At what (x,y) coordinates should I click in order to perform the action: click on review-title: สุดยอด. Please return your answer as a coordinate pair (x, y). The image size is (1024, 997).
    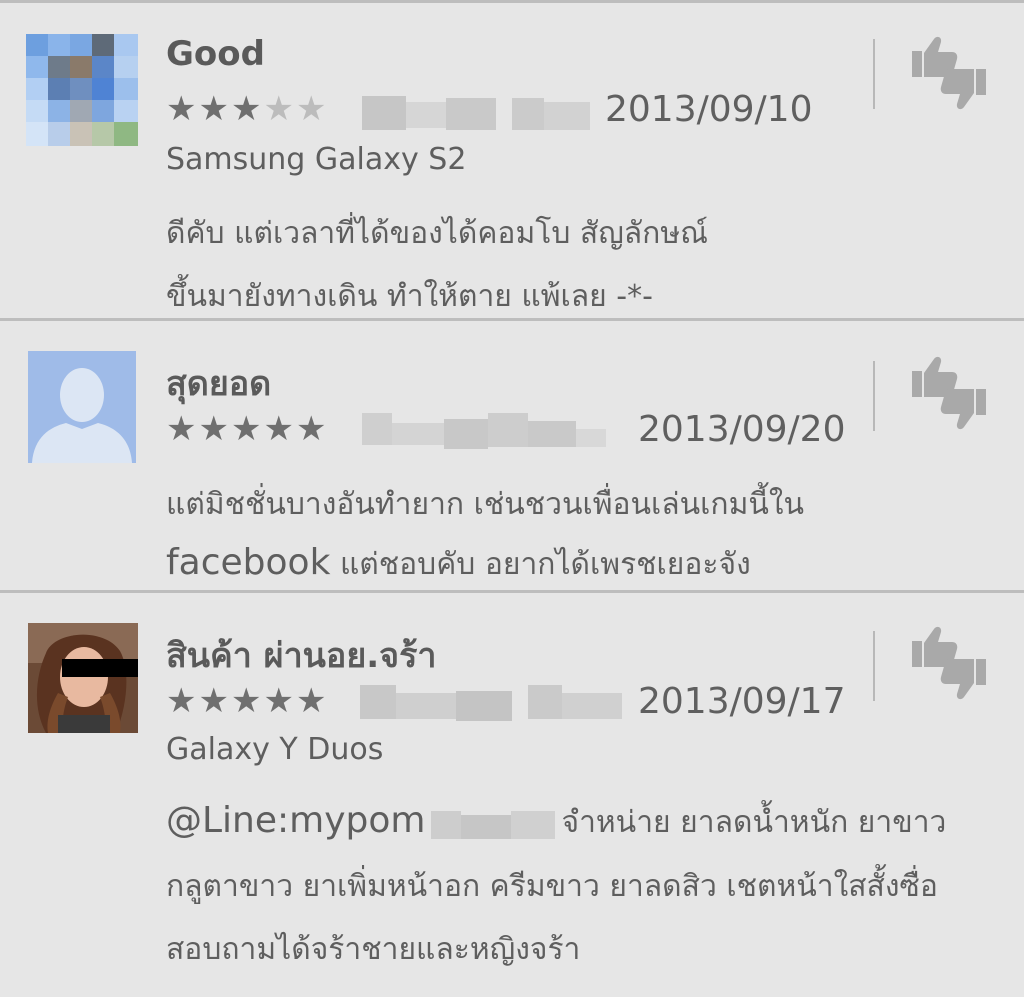
    Looking at the image, I should click on (219, 384).